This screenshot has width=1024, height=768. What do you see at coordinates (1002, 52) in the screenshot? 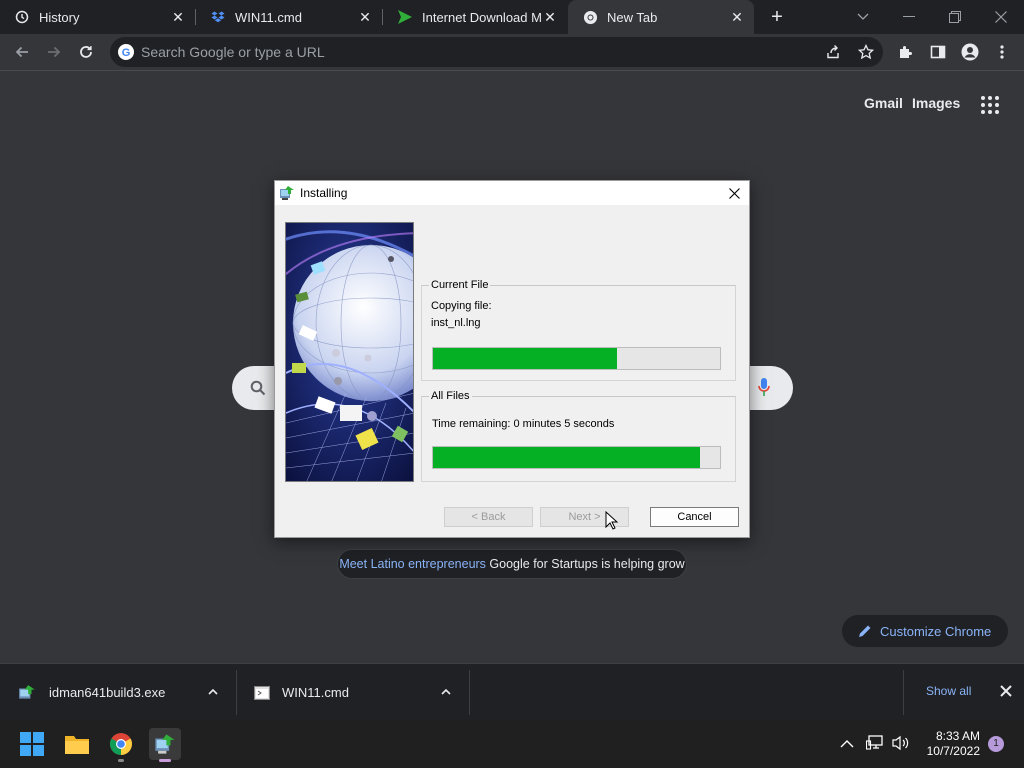
I see `menu-kebab-icon` at bounding box center [1002, 52].